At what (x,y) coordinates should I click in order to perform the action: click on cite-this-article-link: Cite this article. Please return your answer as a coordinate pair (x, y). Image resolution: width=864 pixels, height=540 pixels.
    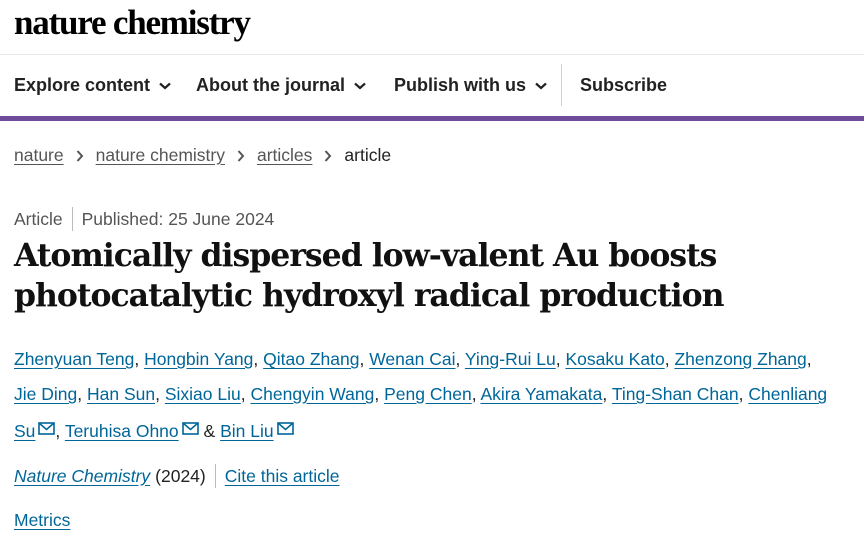
    Looking at the image, I should click on (282, 476).